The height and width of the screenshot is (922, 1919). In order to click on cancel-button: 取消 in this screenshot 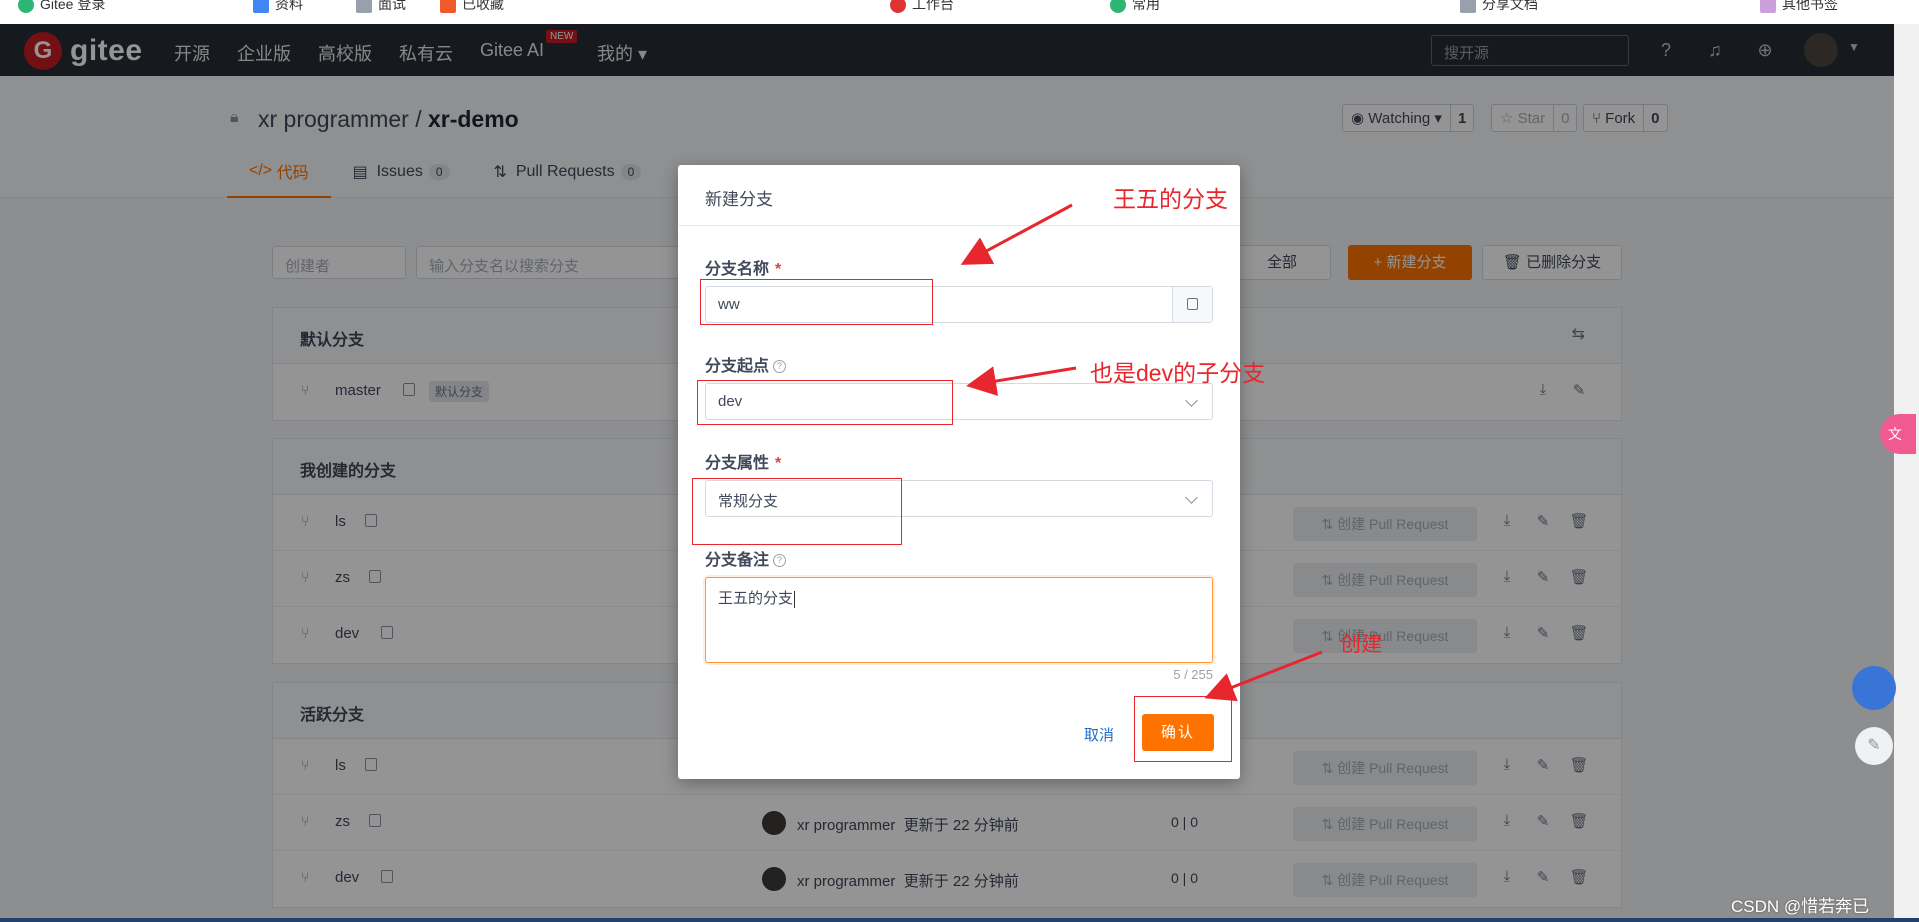, I will do `click(1099, 734)`.